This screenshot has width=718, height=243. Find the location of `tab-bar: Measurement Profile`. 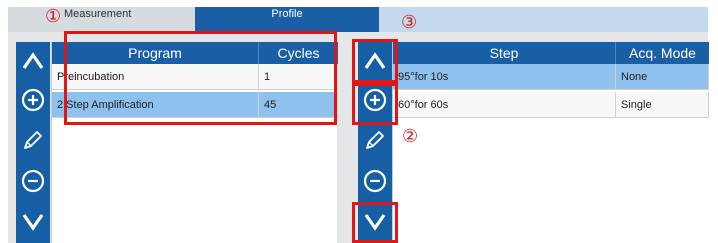

tab-bar: Measurement Profile is located at coordinates (359, 16).